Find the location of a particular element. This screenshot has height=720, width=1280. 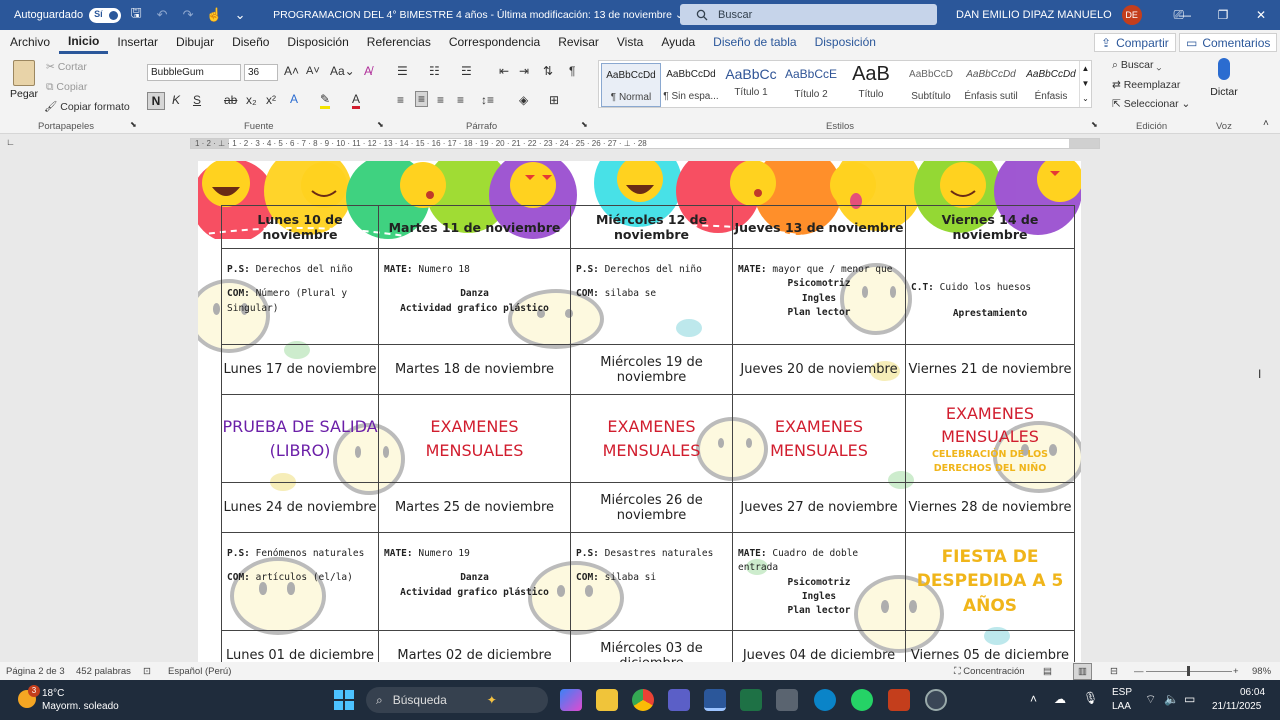

style-normal: AaBbCcDd ¶ Normal is located at coordinates (631, 85).